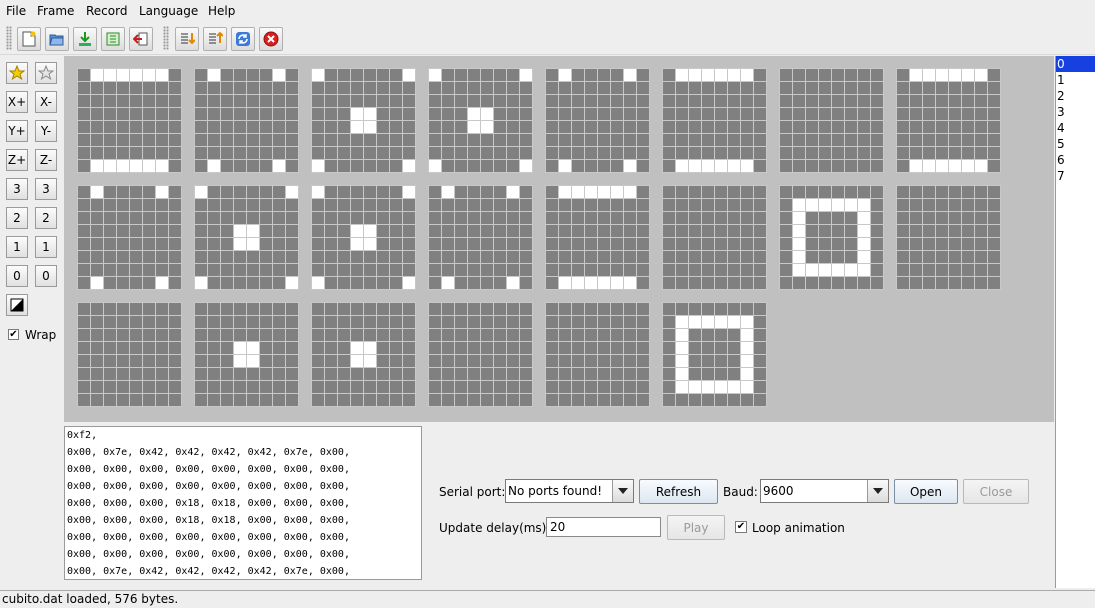 The height and width of the screenshot is (608, 1095). Describe the element at coordinates (46, 73) in the screenshot. I see `clear-all-button` at that location.